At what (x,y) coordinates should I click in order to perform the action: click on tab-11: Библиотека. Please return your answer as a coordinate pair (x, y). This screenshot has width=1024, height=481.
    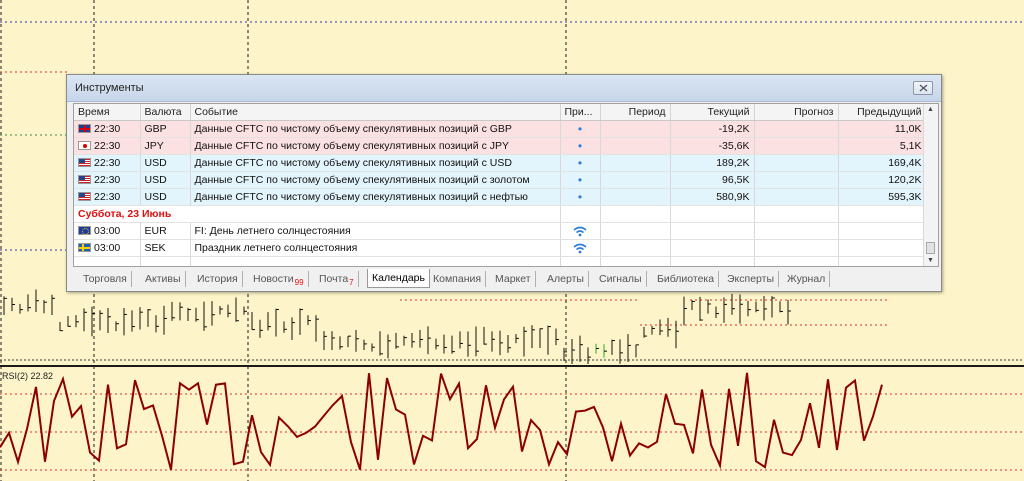
    Looking at the image, I should click on (686, 279).